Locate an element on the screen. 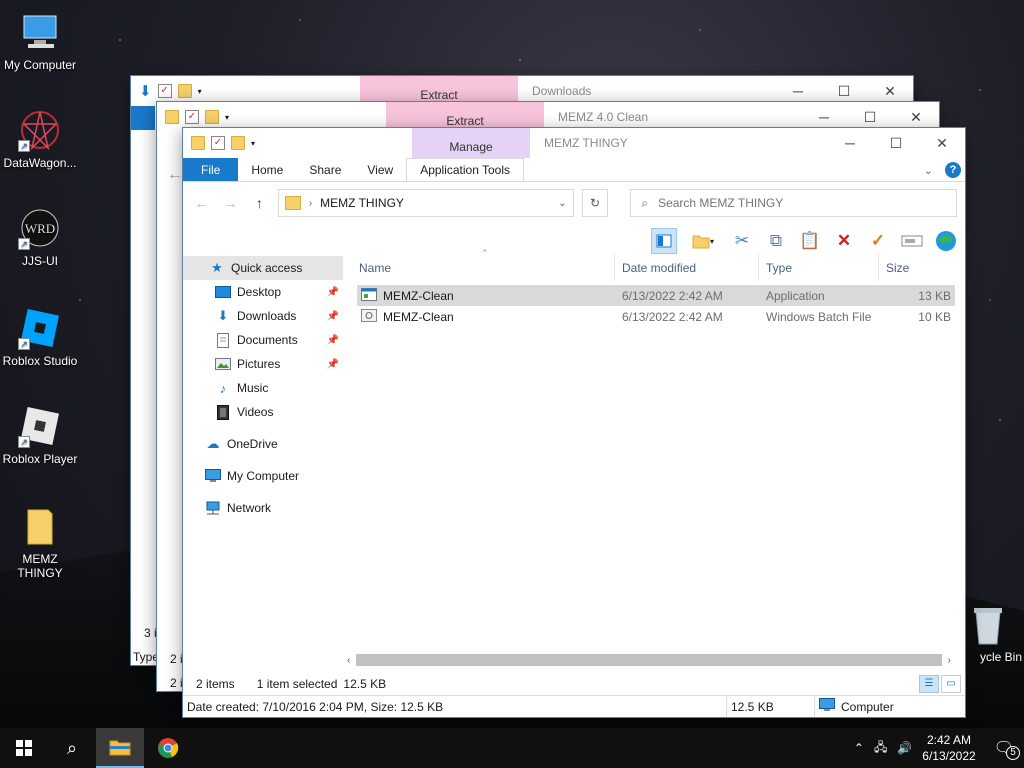  rename-icon is located at coordinates (912, 241).